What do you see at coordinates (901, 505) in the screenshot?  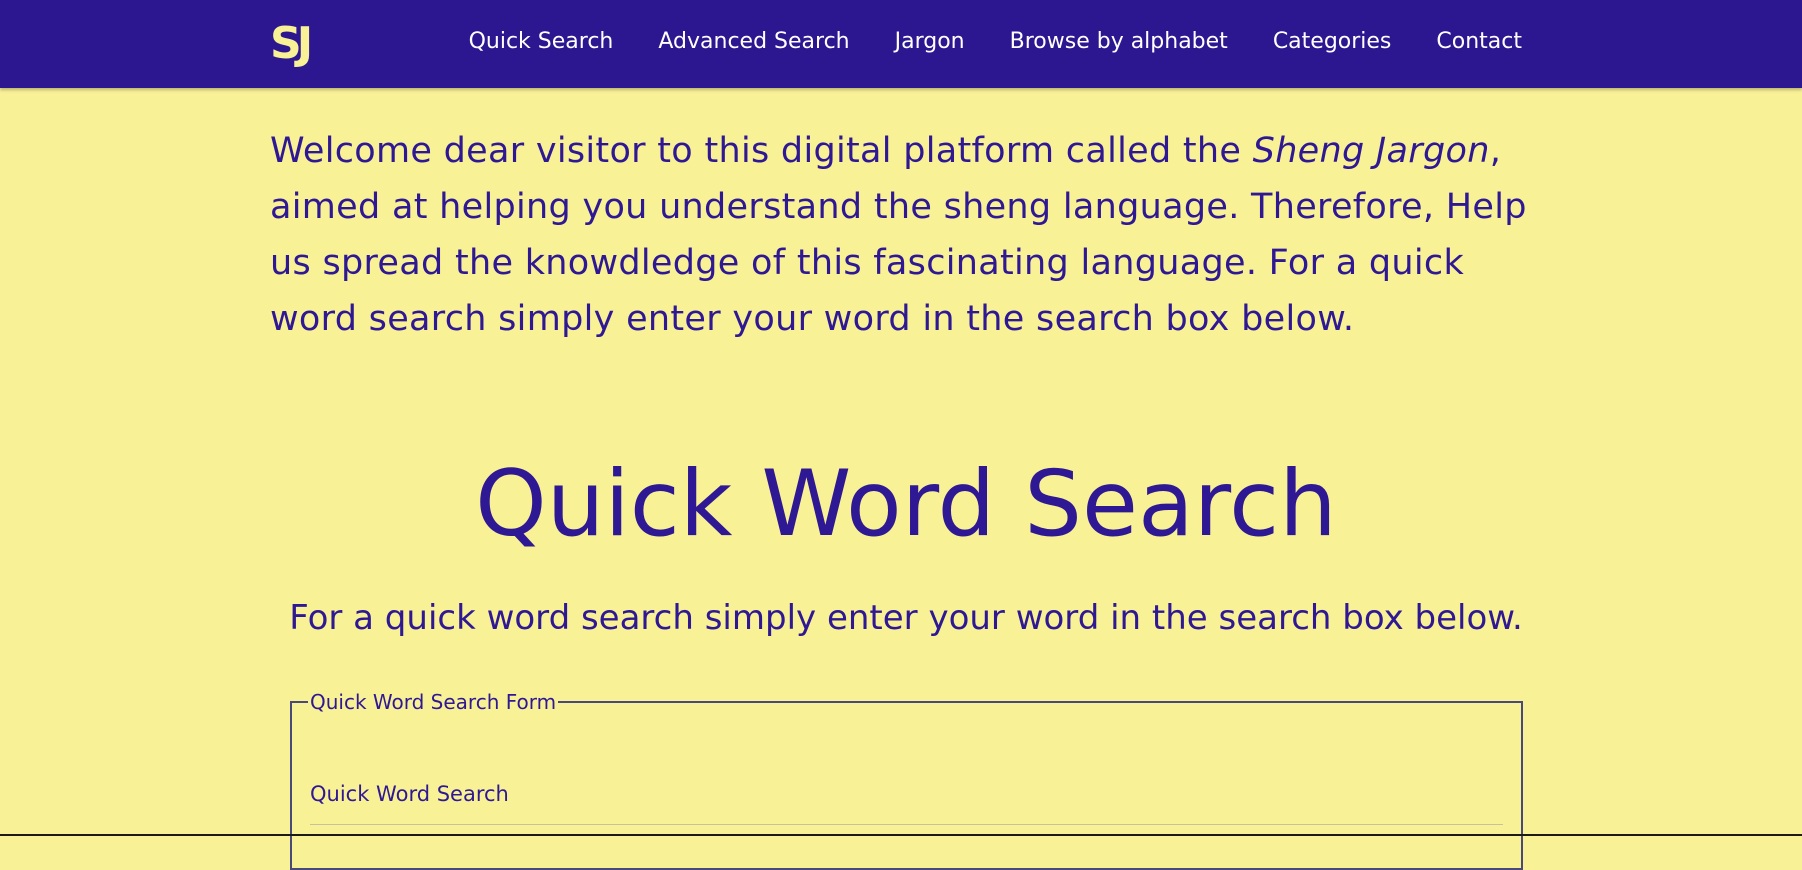 I see `page-title: Quick Word Search` at bounding box center [901, 505].